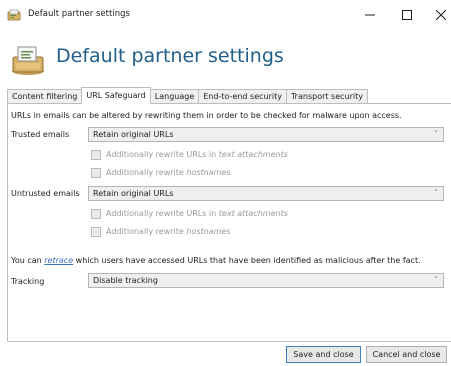 The height and width of the screenshot is (366, 451). I want to click on minimize-icon, so click(370, 15).